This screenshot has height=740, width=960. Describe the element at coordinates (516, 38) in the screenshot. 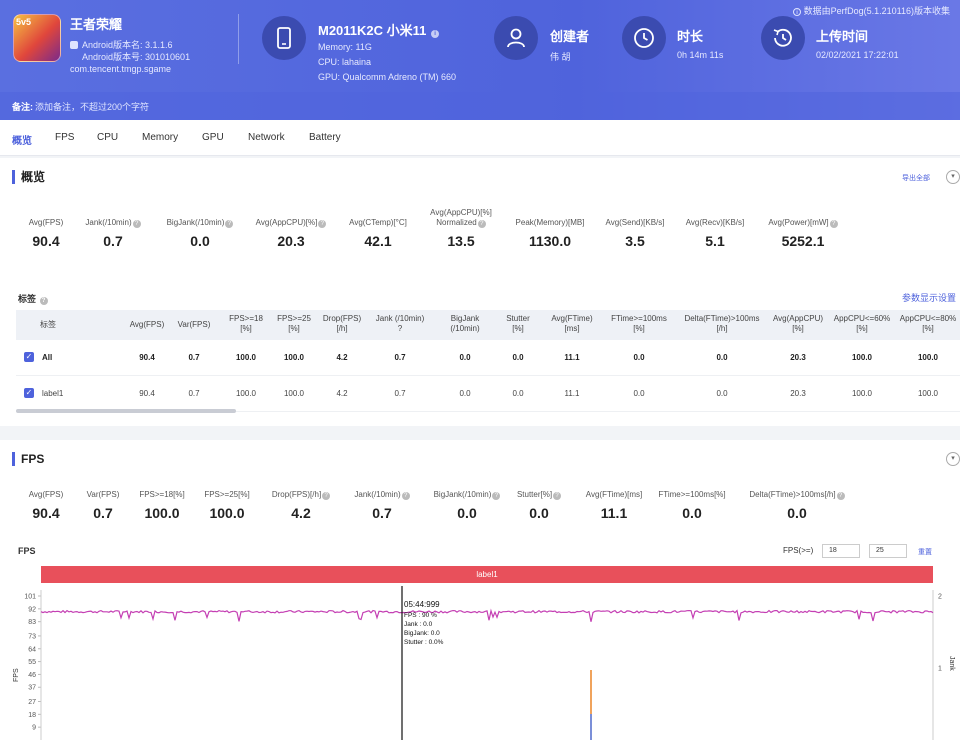

I see `user-icon` at that location.